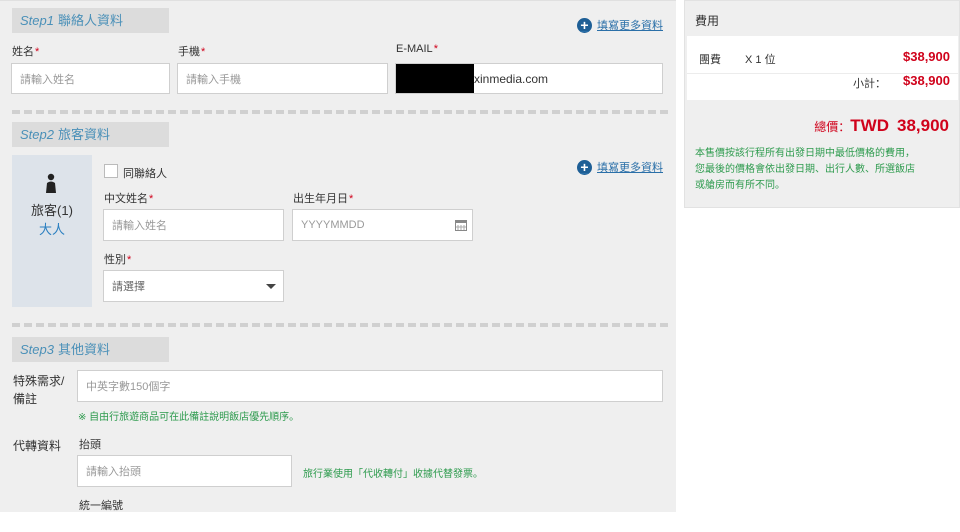 The width and height of the screenshot is (960, 532). I want to click on summary-items-box: 團費 X 1 位 $38,900 小計： $38,900, so click(822, 68).